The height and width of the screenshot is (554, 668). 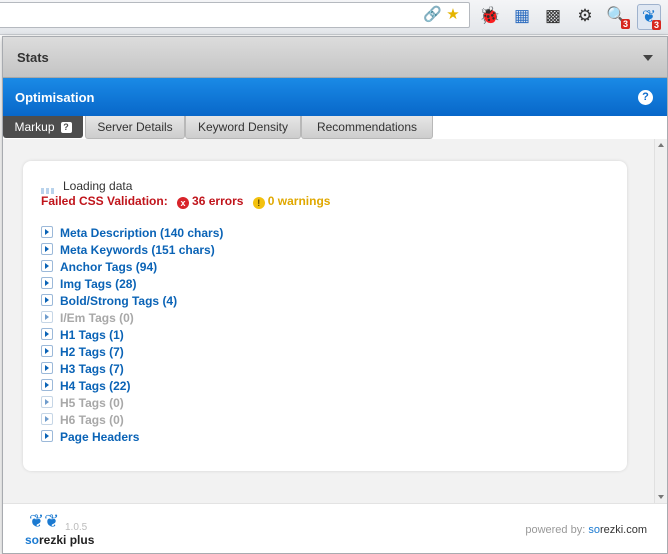 I want to click on tab-label: Markup, so click(x=34, y=127).